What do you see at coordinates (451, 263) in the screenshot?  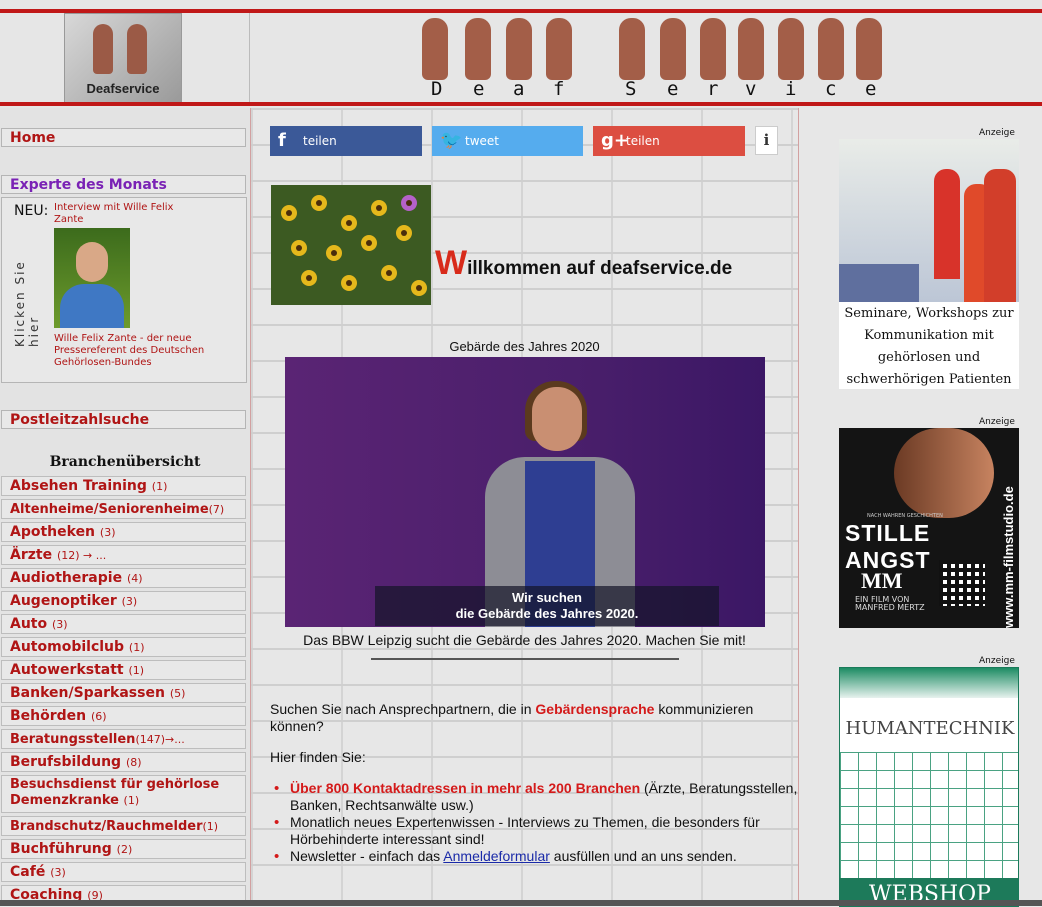 I see `welcome-initial: W` at bounding box center [451, 263].